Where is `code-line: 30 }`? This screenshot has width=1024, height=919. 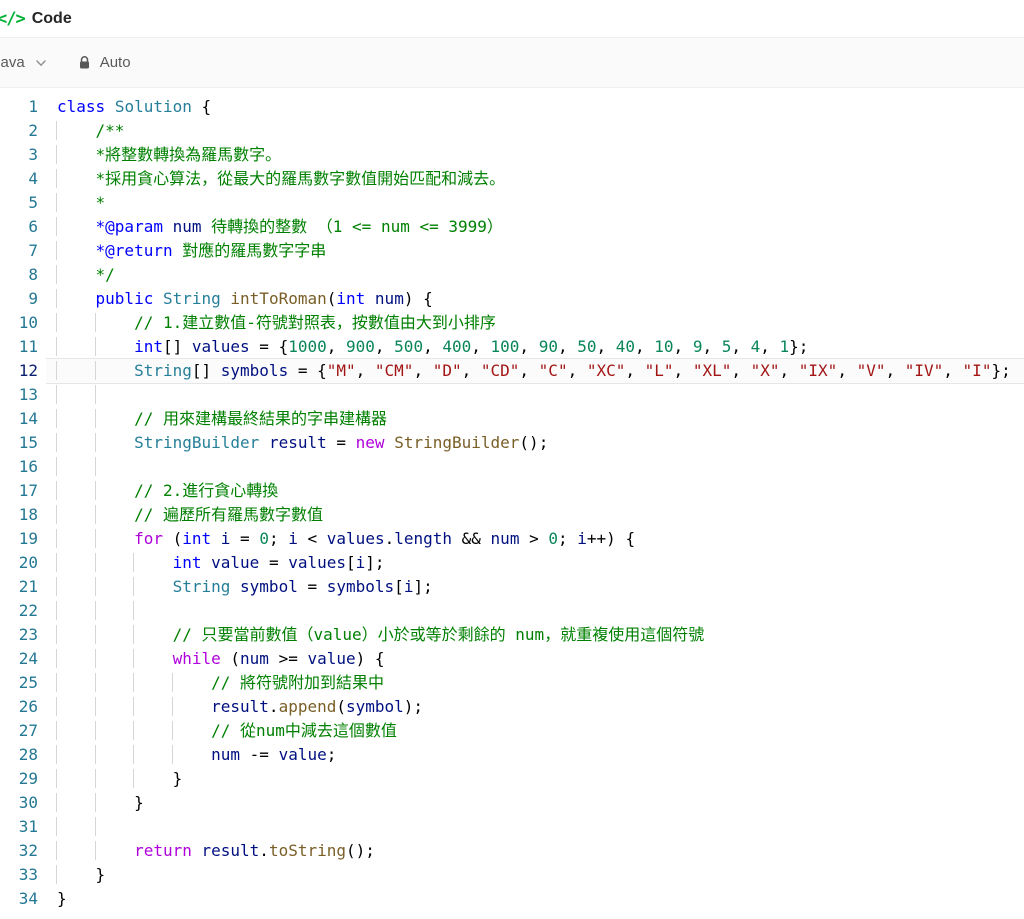
code-line: 30 } is located at coordinates (512, 803).